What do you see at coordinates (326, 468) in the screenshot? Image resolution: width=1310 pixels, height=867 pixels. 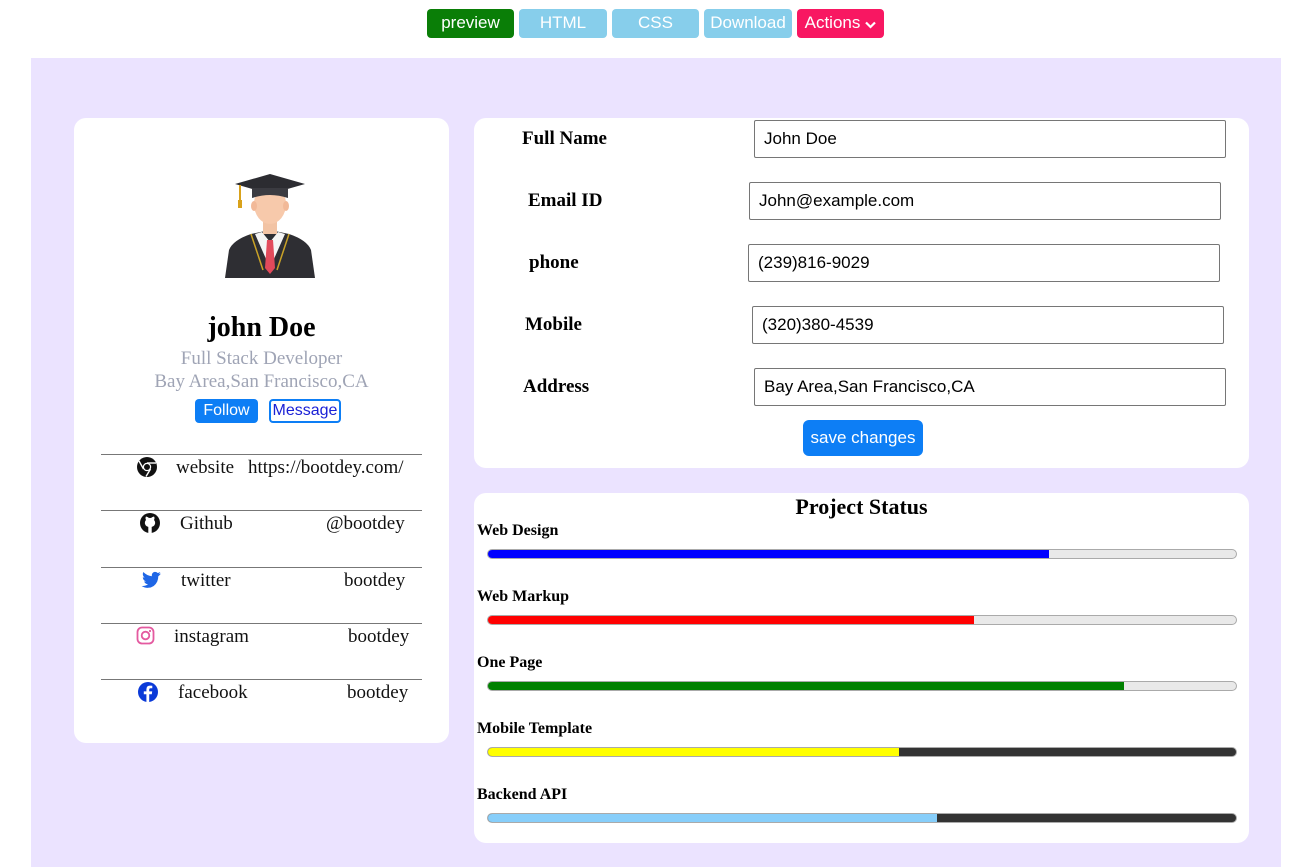 I see `social-link: https://bootdey.com/` at bounding box center [326, 468].